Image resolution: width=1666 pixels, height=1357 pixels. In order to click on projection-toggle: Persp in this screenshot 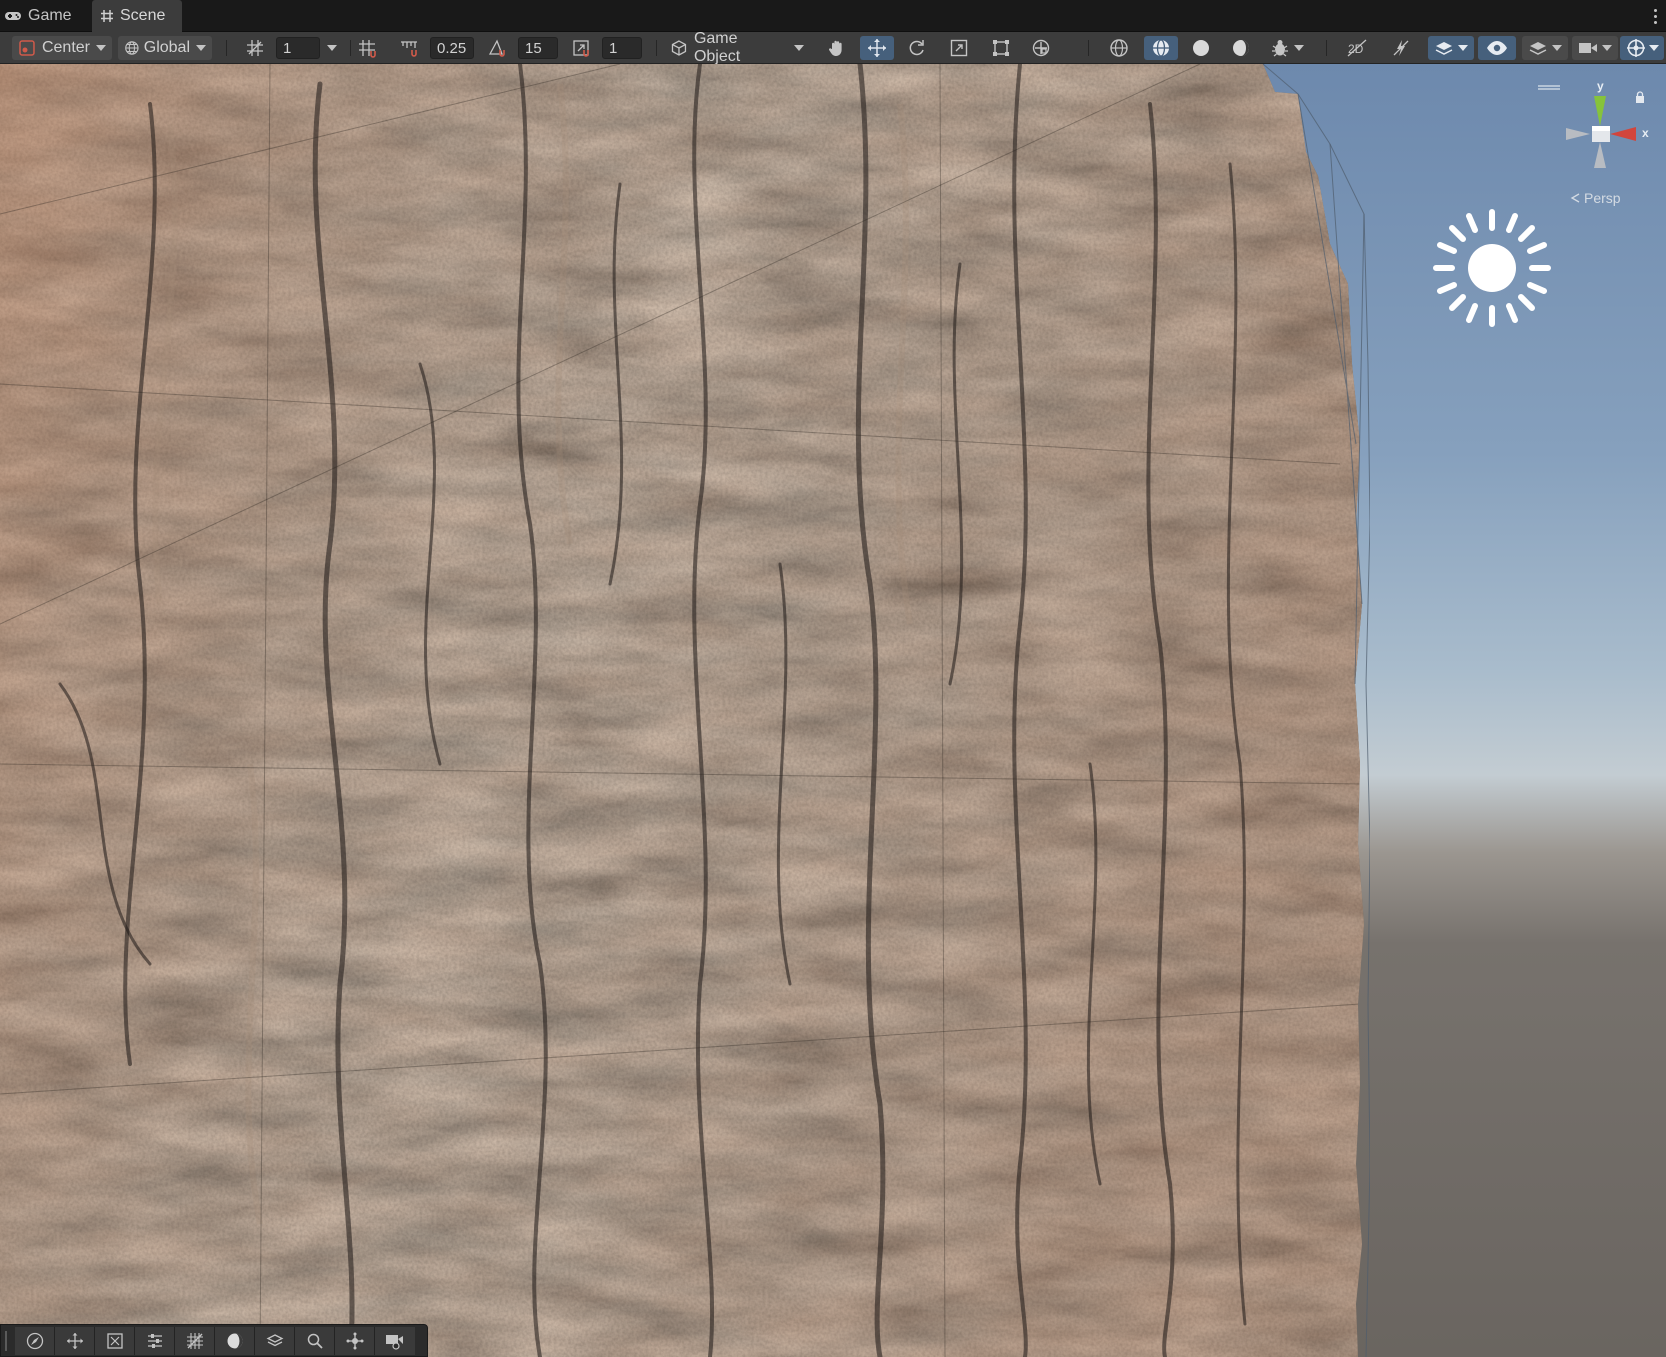, I will do `click(1595, 198)`.